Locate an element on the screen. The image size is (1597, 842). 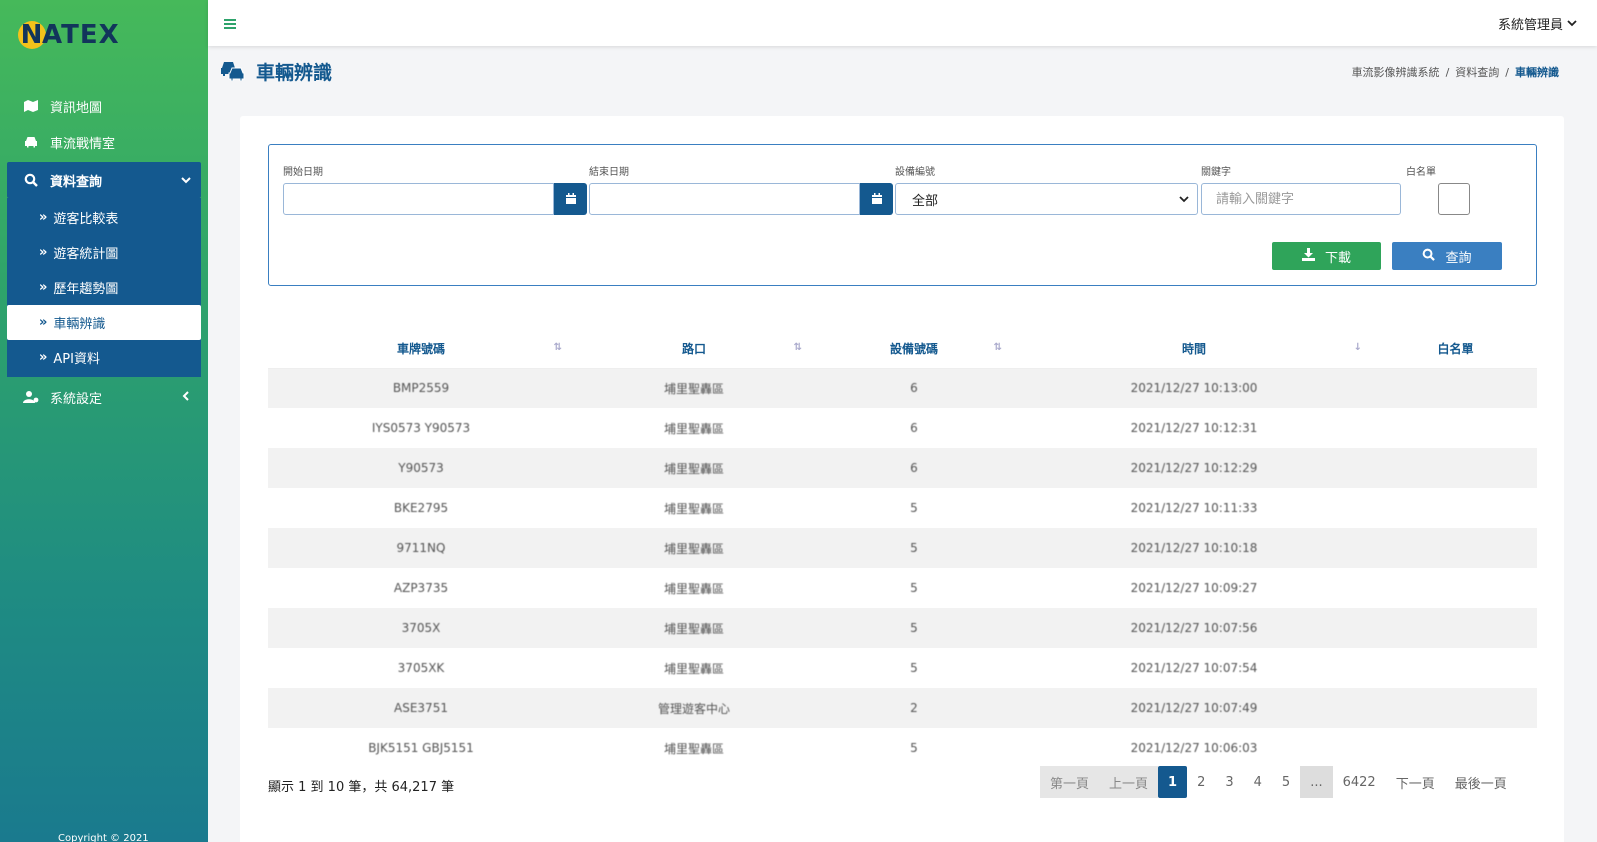
table-row: AZP3735 埔里聖轟區 5 2021/12/27 10:09:27 is located at coordinates (902, 588).